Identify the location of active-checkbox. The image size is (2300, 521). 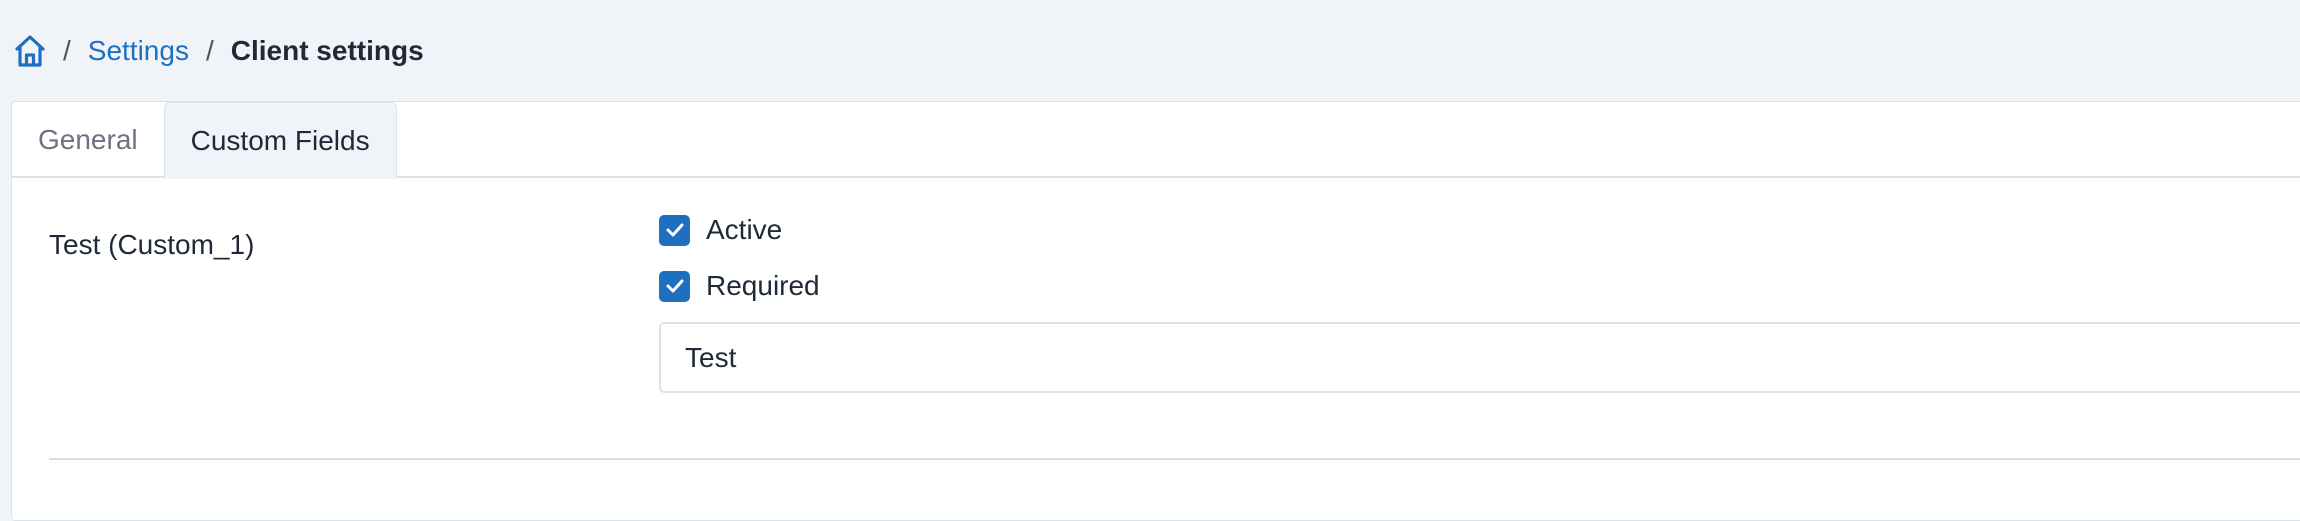
(674, 230).